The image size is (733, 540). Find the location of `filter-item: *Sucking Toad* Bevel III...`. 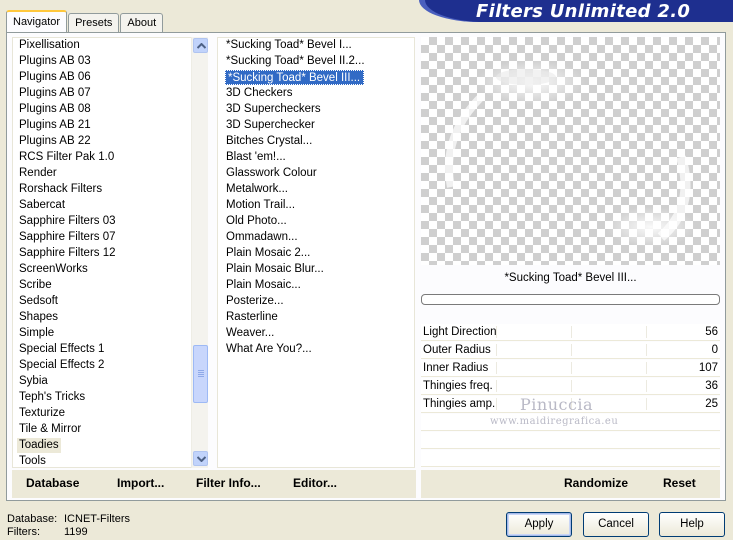

filter-item: *Sucking Toad* Bevel III... is located at coordinates (295, 77).